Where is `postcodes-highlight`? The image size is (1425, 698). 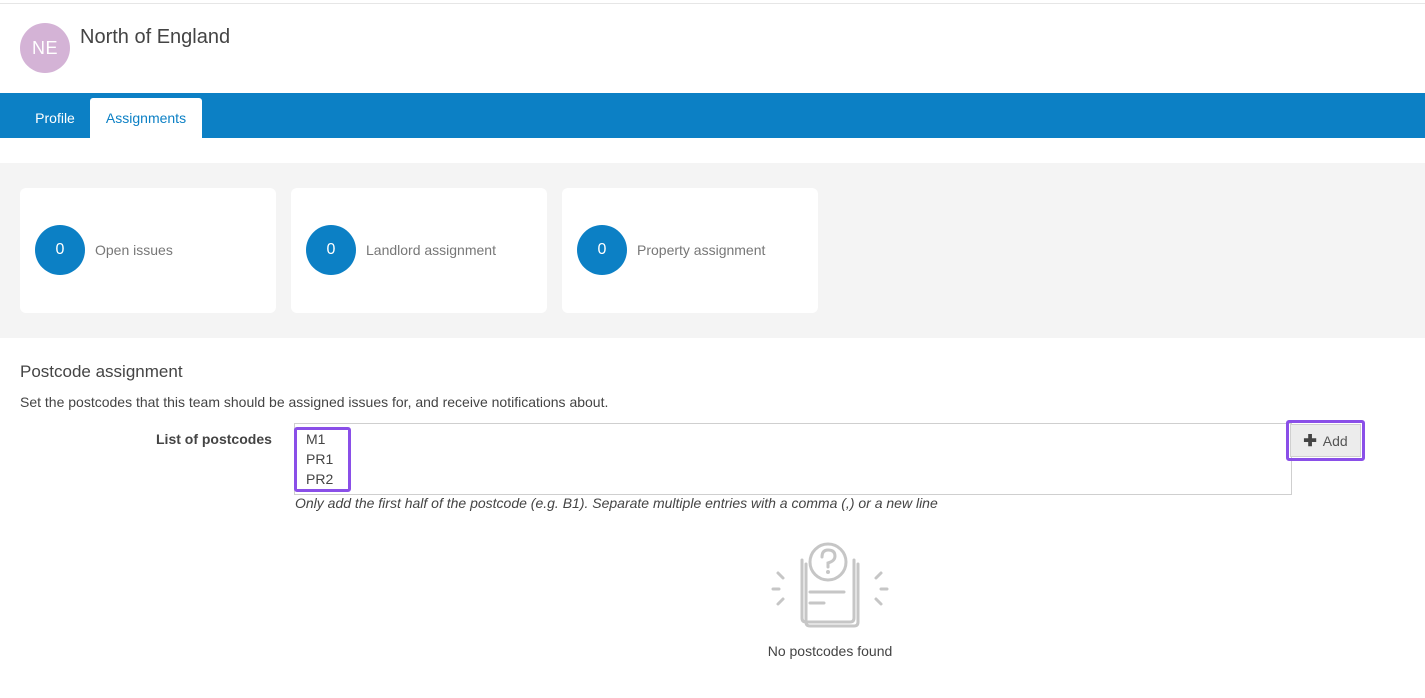
postcodes-highlight is located at coordinates (322, 459).